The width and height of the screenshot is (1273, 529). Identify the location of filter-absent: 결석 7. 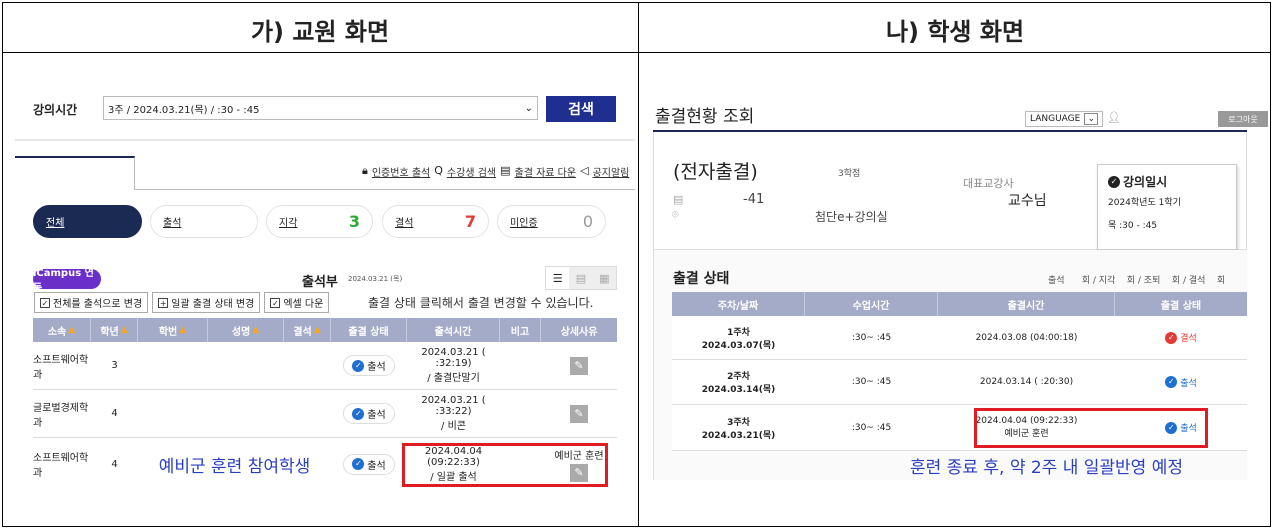
(435, 221).